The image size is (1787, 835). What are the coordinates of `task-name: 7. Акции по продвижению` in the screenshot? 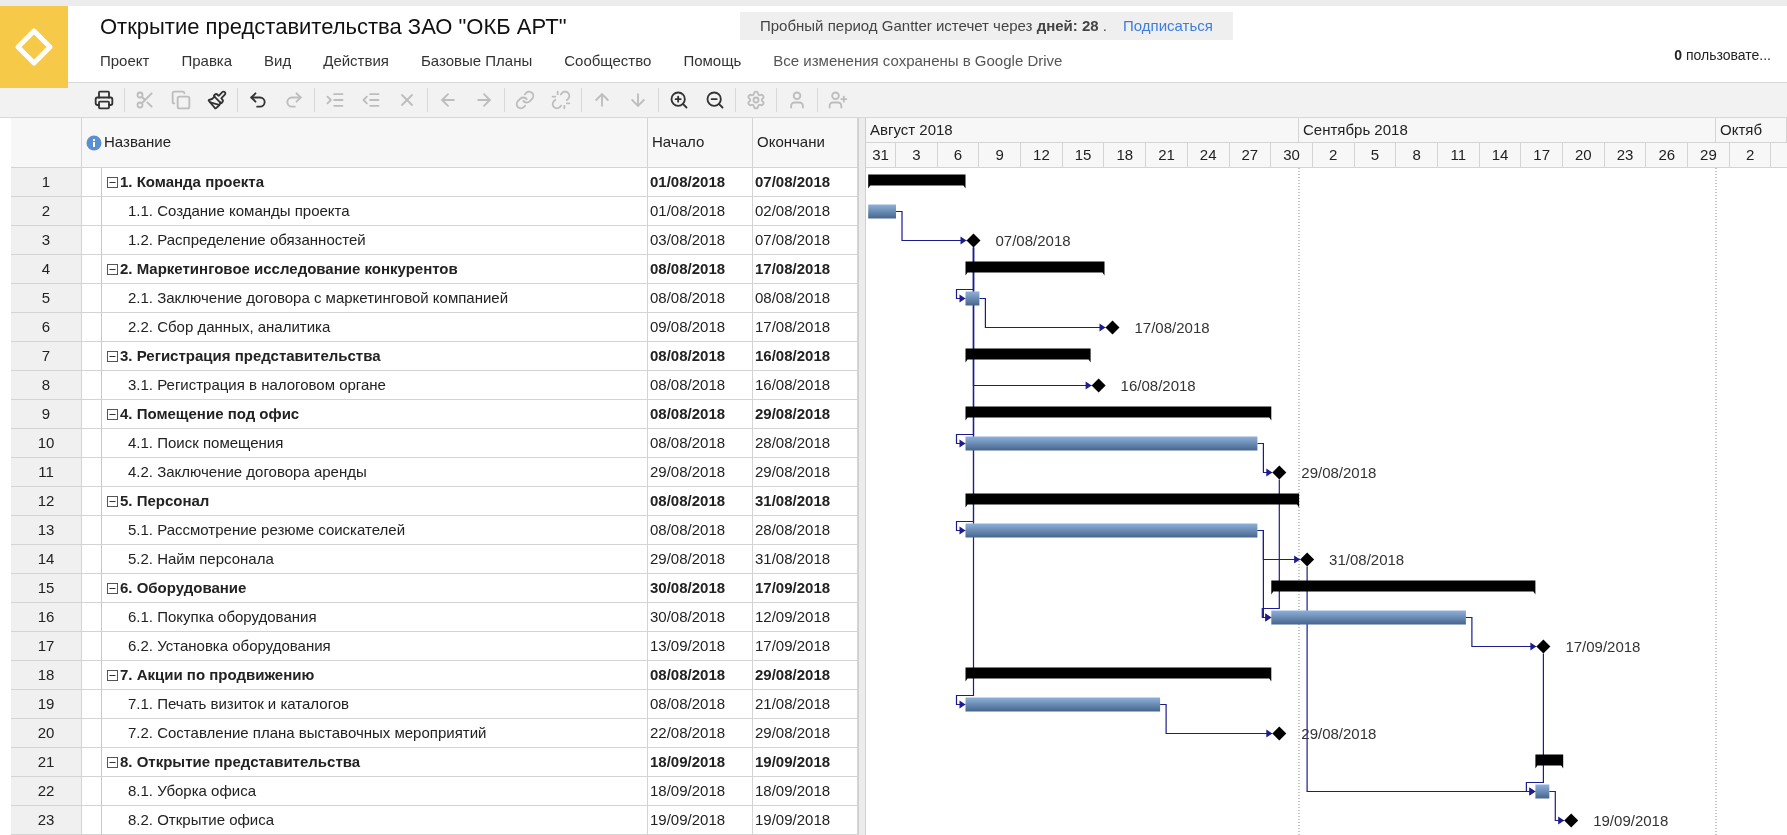 It's located at (217, 674).